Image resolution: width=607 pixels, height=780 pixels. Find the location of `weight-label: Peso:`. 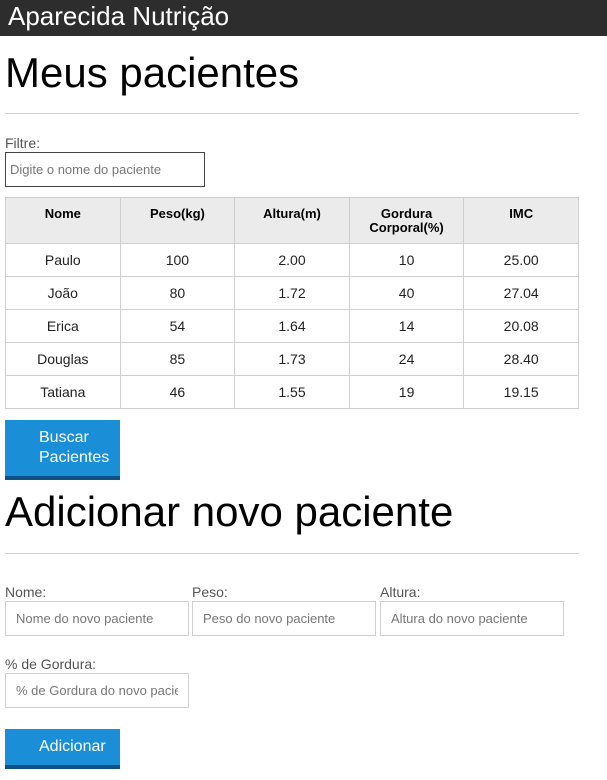

weight-label: Peso: is located at coordinates (210, 592).